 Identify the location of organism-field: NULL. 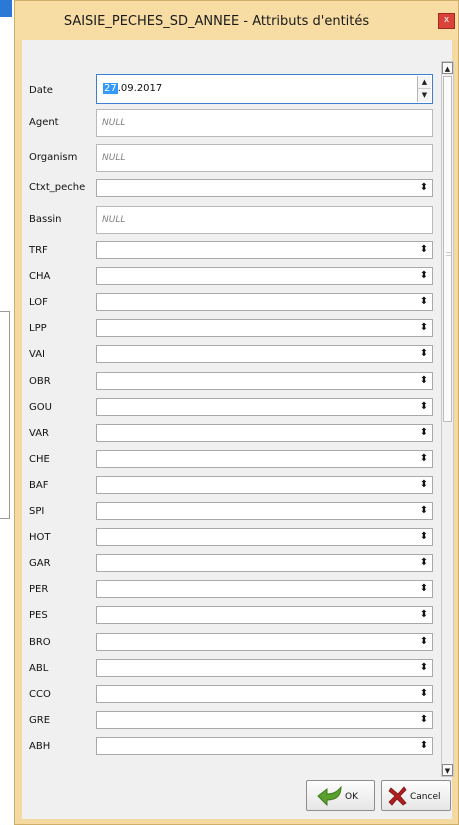
(264, 158).